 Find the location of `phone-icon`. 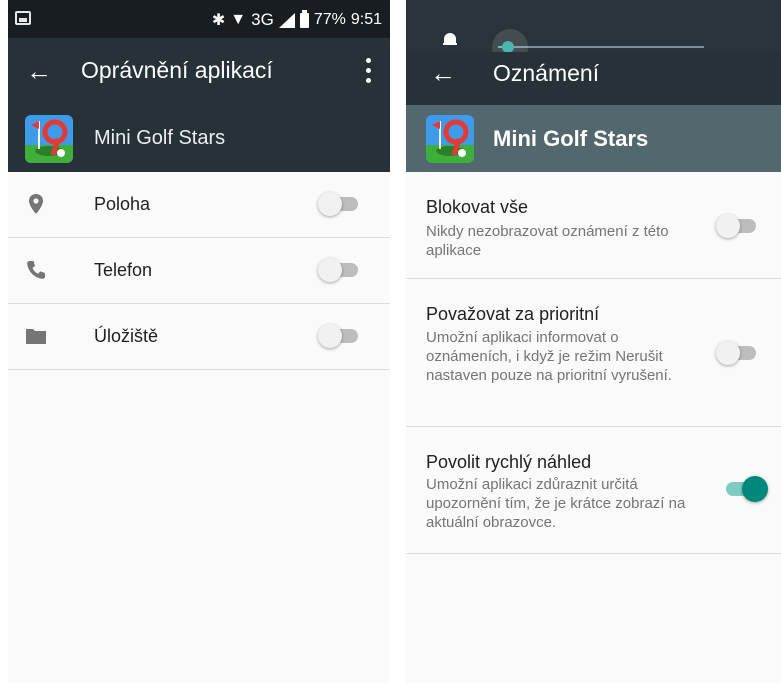

phone-icon is located at coordinates (36, 270).